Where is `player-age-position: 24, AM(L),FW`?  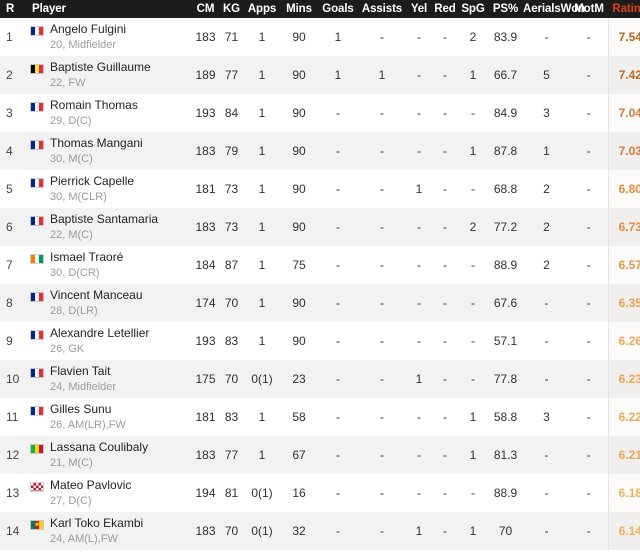 player-age-position: 24, AM(L),FW is located at coordinates (84, 538).